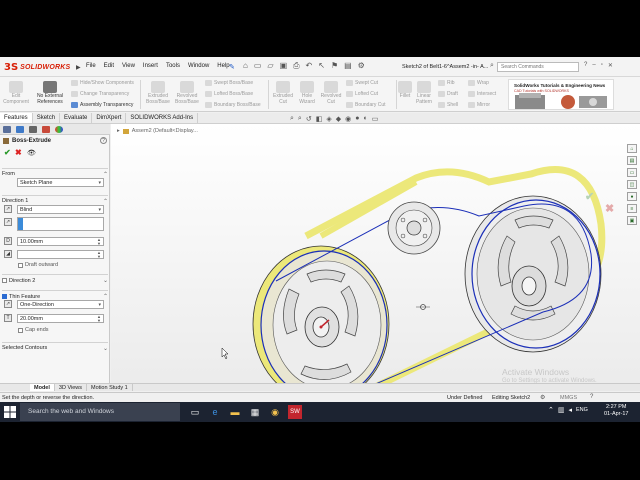 Image resolution: width=640 pixels, height=480 pixels. Describe the element at coordinates (296, 66) in the screenshot. I see `print-icon: ⎙` at that location.